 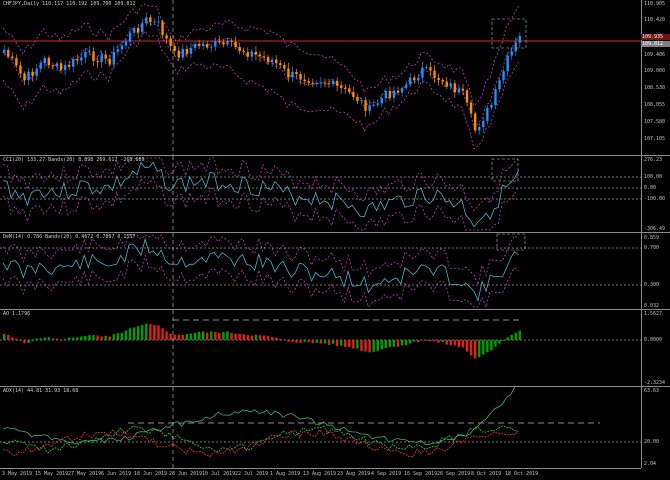 What do you see at coordinates (655, 44) in the screenshot?
I see `current-price-tag: 109.812` at bounding box center [655, 44].